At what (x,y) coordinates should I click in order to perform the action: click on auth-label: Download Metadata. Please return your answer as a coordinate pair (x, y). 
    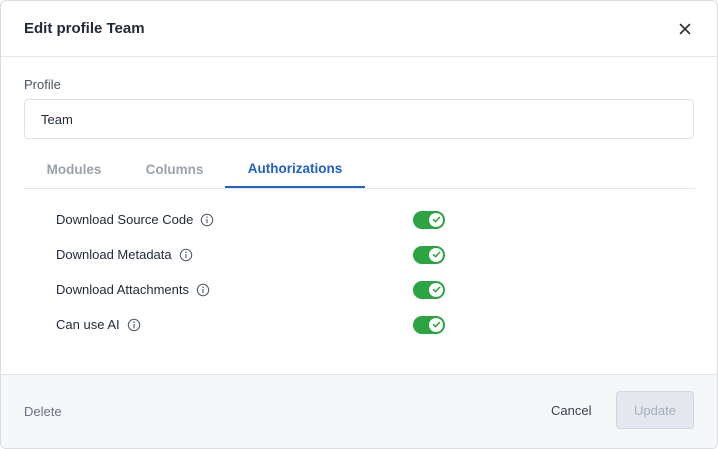
    Looking at the image, I should click on (114, 254).